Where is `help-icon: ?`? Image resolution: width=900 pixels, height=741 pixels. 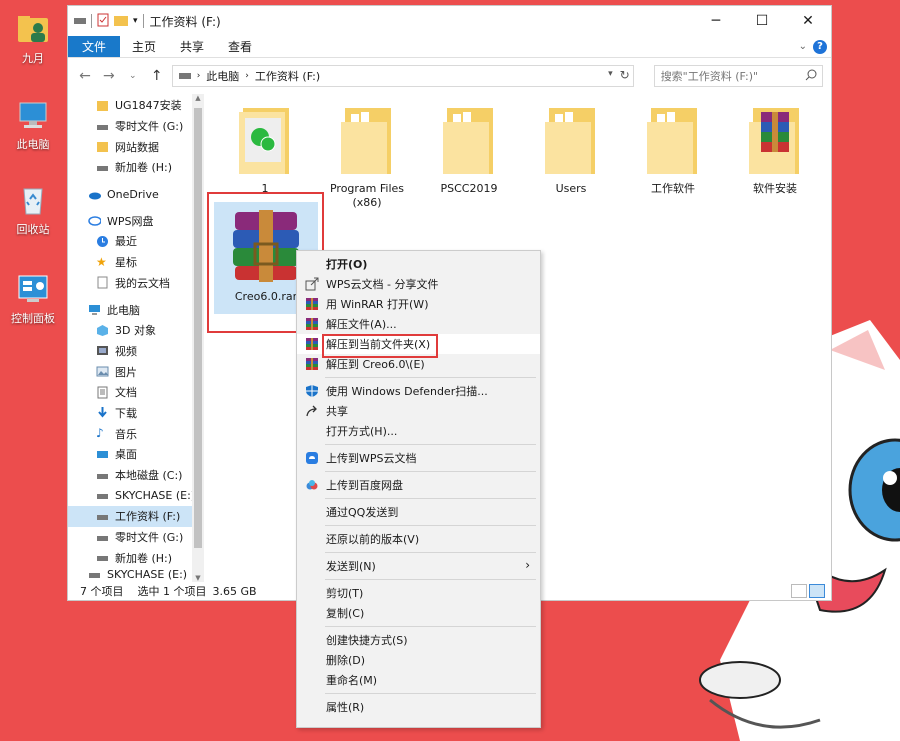 help-icon: ? is located at coordinates (820, 46).